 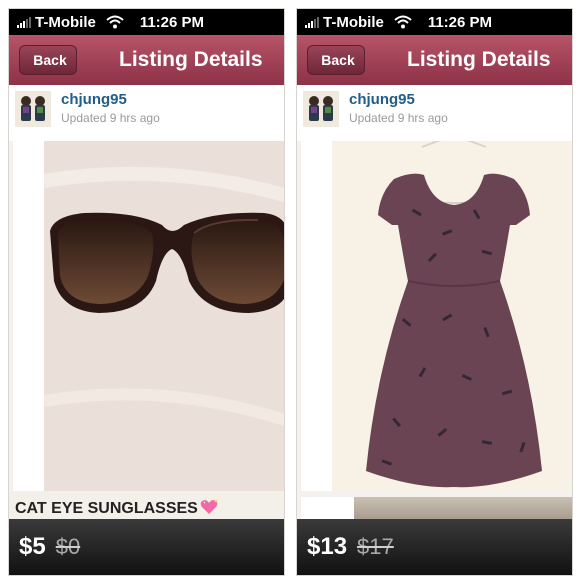 I want to click on price: $5, so click(x=32, y=546).